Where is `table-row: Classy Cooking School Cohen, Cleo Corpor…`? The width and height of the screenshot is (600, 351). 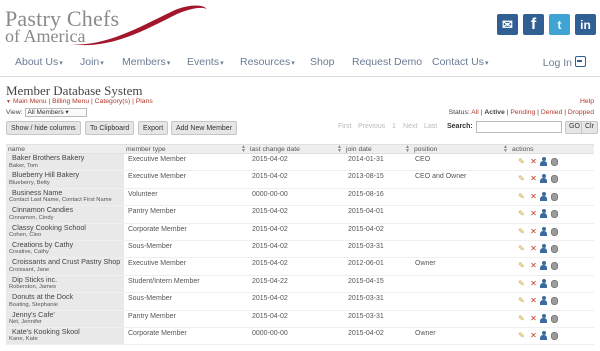
table-row: Classy Cooking School Cohen, Cleo Corpor… is located at coordinates (300, 232).